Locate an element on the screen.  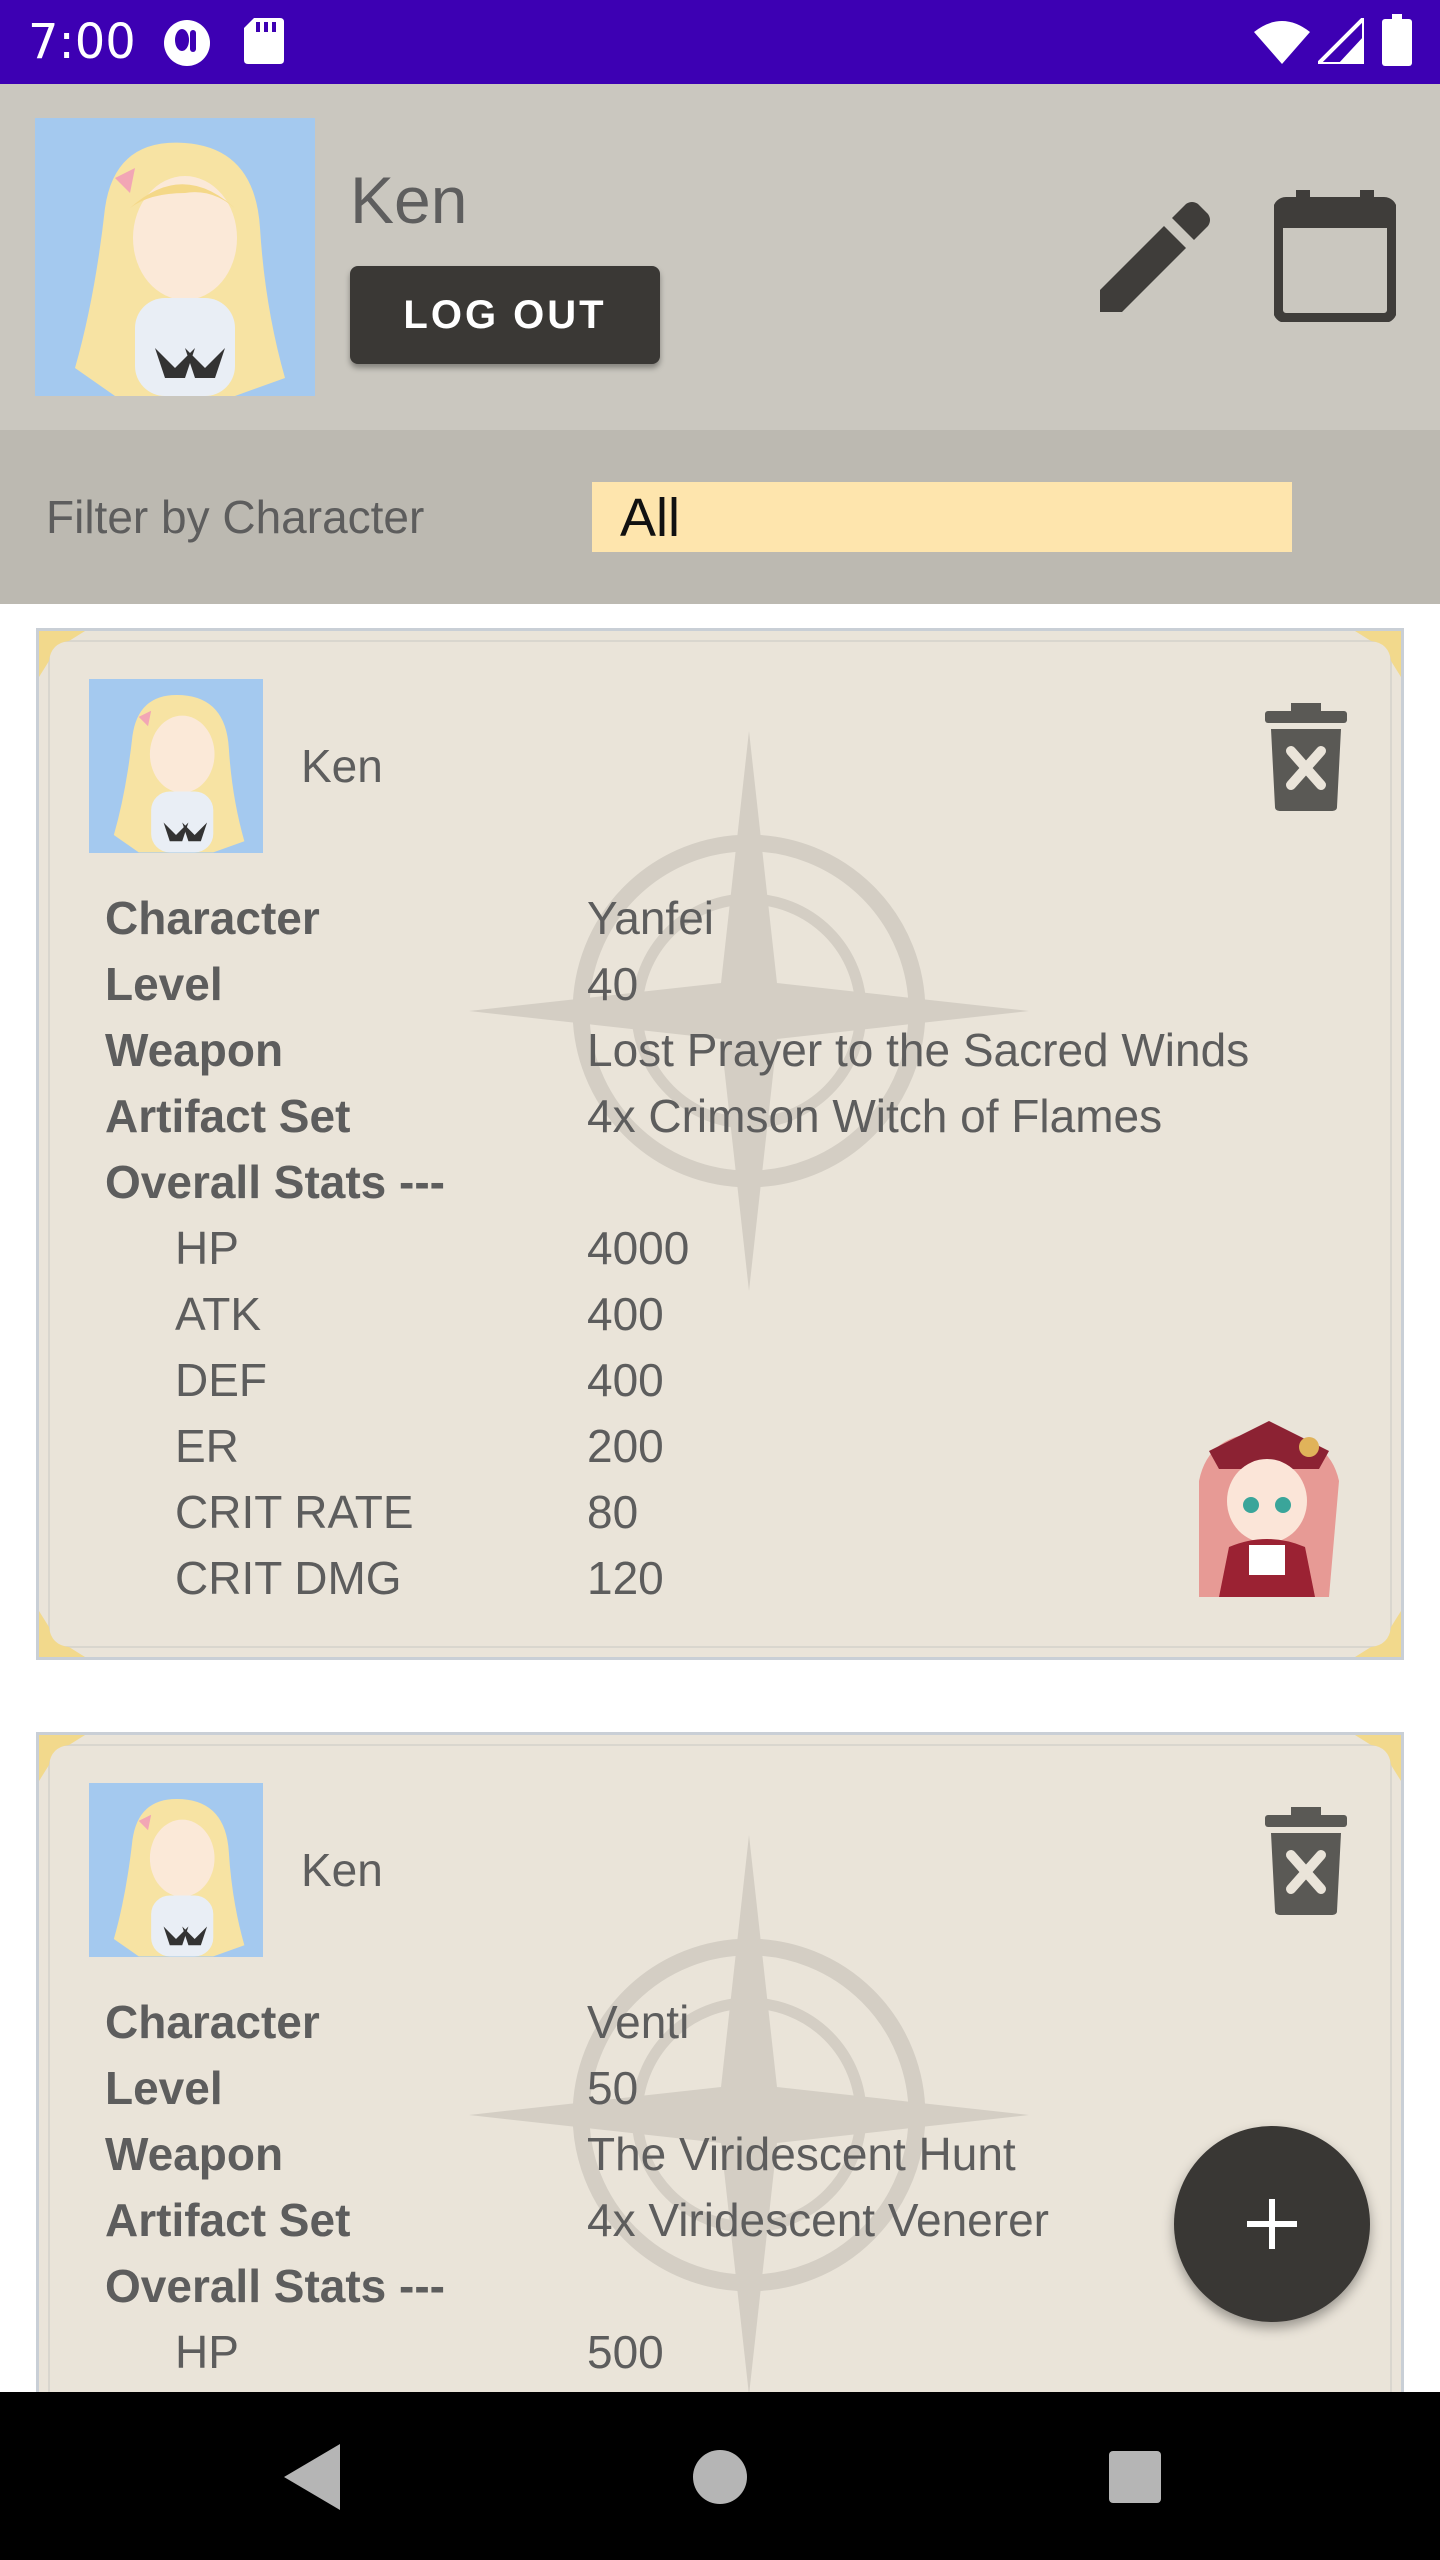
filter-row: Filter by Character All is located at coordinates (720, 517).